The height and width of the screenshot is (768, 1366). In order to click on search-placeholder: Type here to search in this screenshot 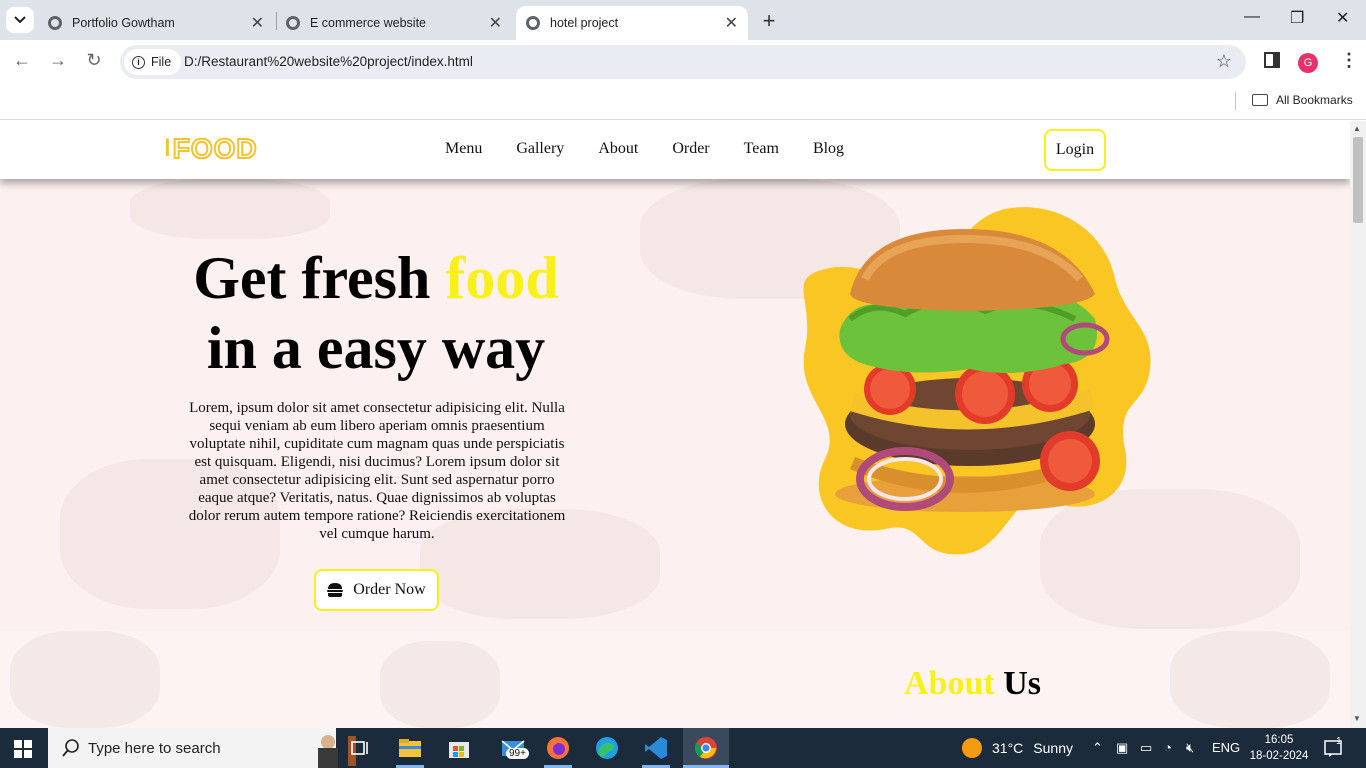, I will do `click(154, 748)`.